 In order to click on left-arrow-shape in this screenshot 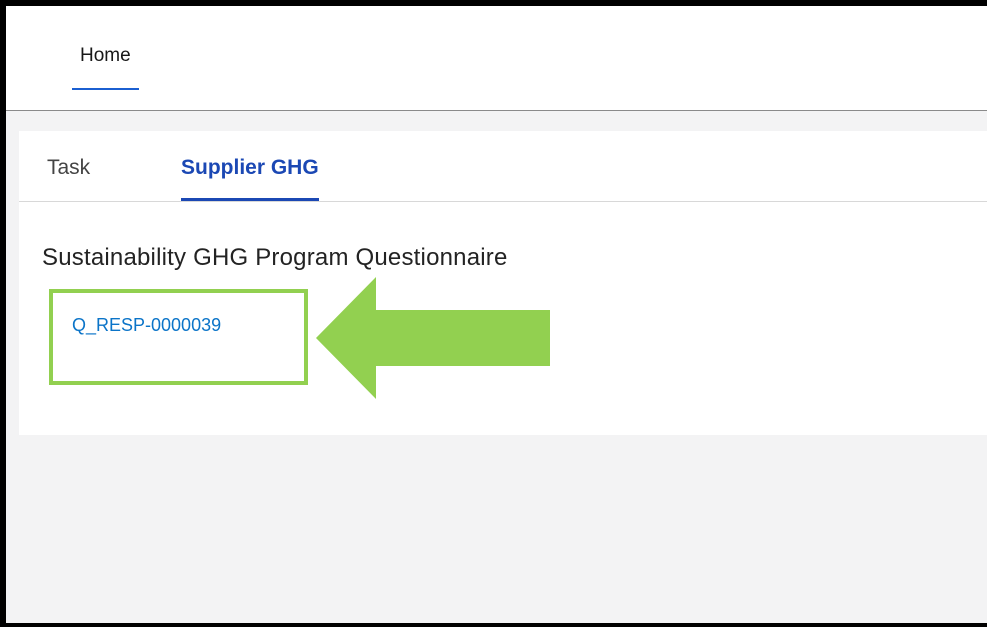, I will do `click(433, 338)`.